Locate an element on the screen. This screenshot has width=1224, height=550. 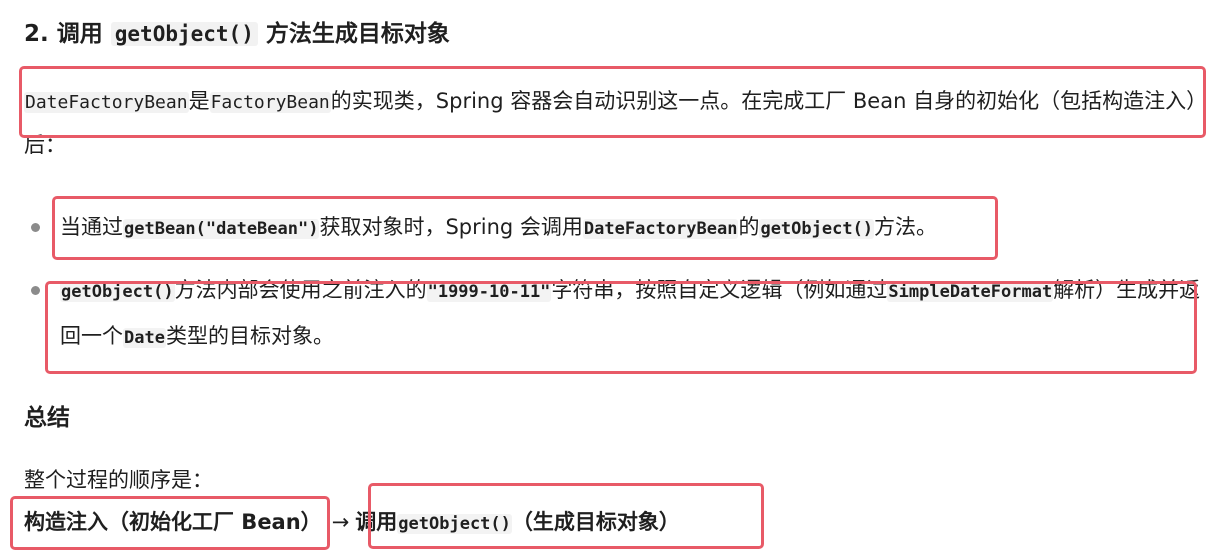
bullet-1-code-getbean: getBean("dateBean") is located at coordinates (221, 229).